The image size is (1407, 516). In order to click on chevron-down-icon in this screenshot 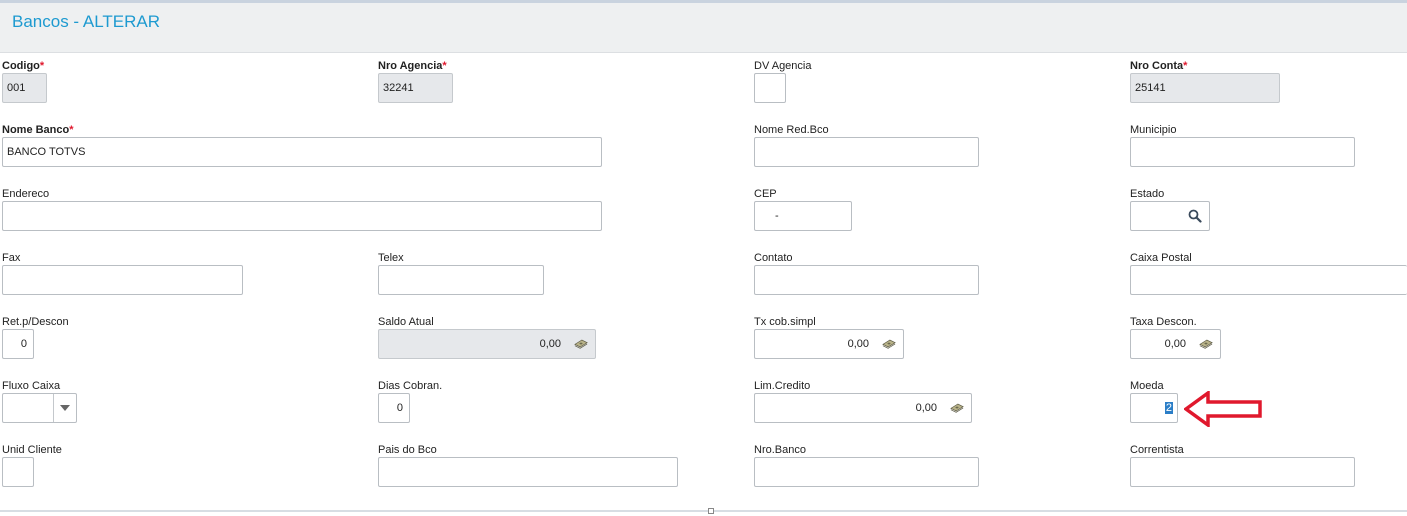, I will do `click(65, 408)`.